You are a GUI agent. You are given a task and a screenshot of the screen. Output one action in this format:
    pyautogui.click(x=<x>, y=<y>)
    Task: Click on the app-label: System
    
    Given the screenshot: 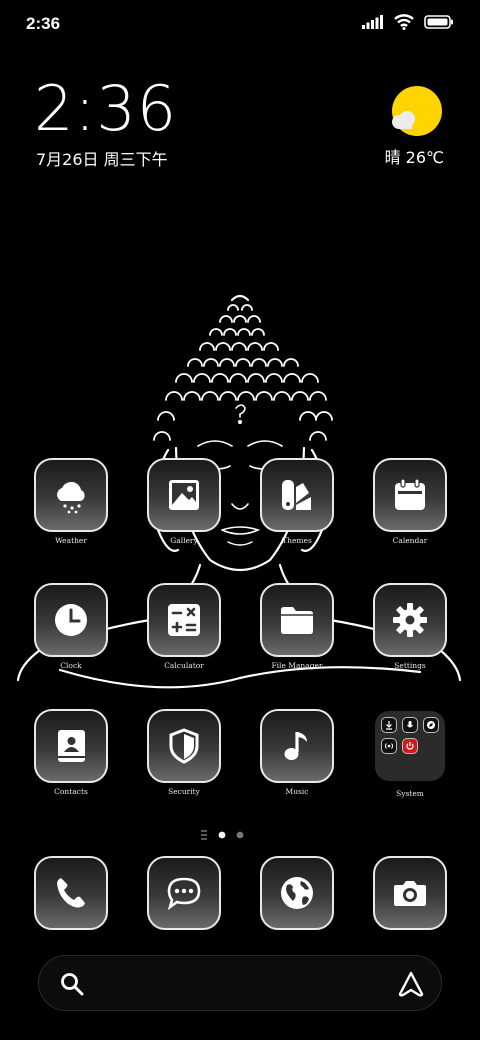 What is the action you would take?
    pyautogui.click(x=410, y=793)
    